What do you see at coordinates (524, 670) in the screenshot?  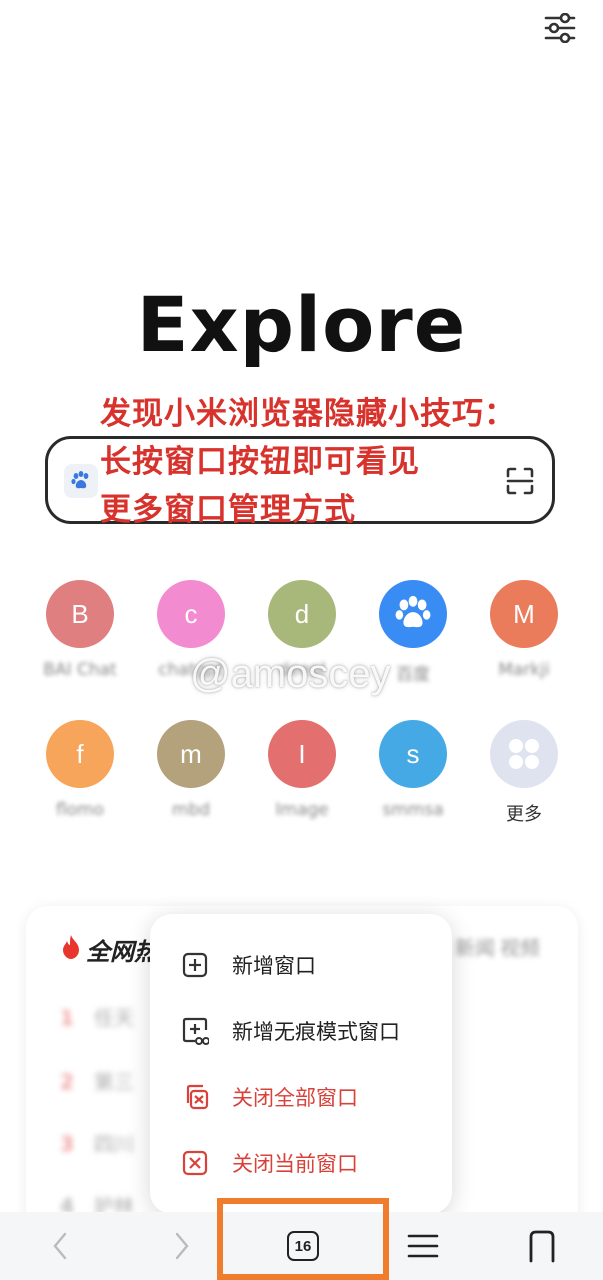 I see `shortcut-label: Markji` at bounding box center [524, 670].